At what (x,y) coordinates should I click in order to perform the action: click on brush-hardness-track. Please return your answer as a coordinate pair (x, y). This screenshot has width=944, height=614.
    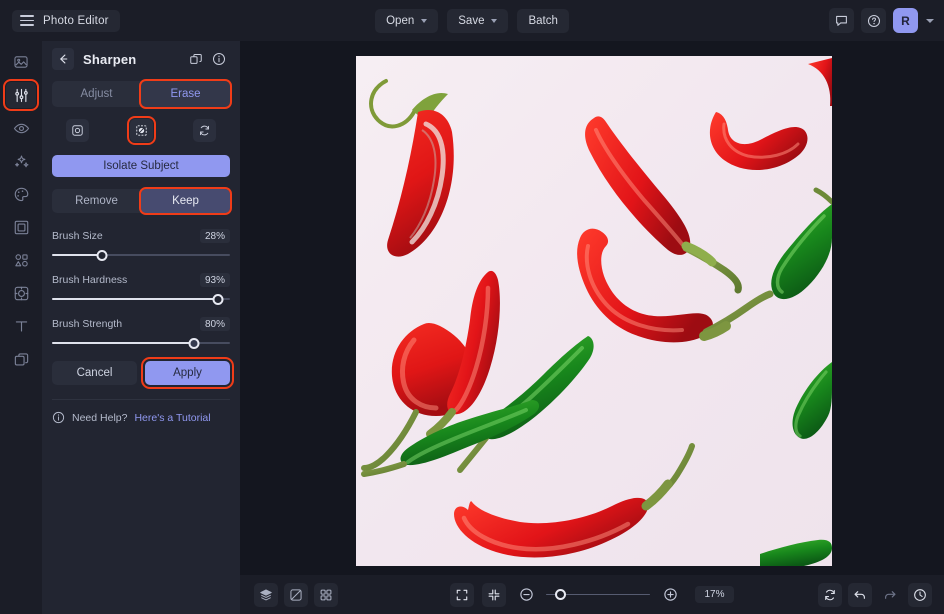
    Looking at the image, I should click on (141, 299).